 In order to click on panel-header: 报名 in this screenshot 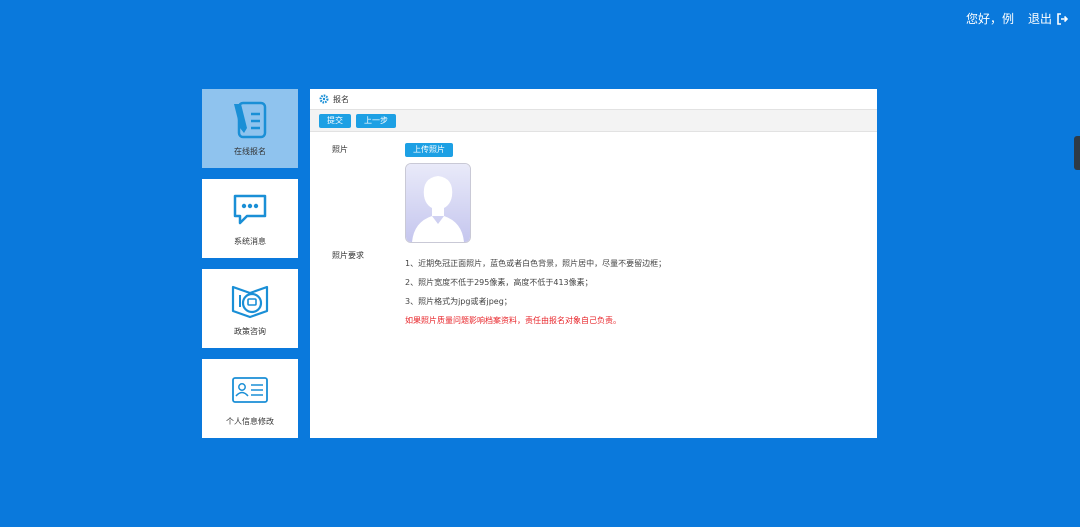, I will do `click(593, 99)`.